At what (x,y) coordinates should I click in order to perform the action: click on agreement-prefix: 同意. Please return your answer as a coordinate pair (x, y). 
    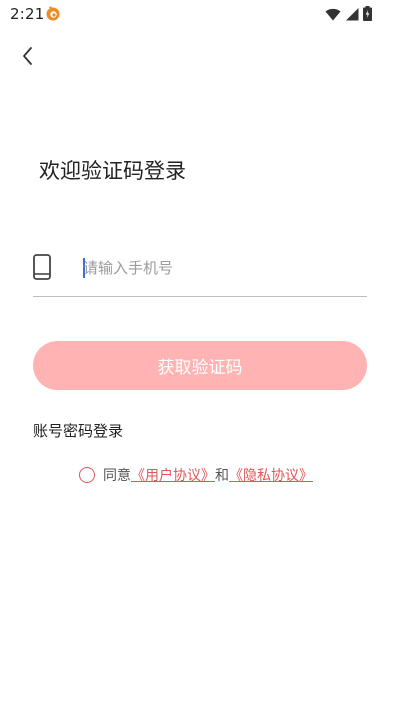
    Looking at the image, I should click on (117, 476).